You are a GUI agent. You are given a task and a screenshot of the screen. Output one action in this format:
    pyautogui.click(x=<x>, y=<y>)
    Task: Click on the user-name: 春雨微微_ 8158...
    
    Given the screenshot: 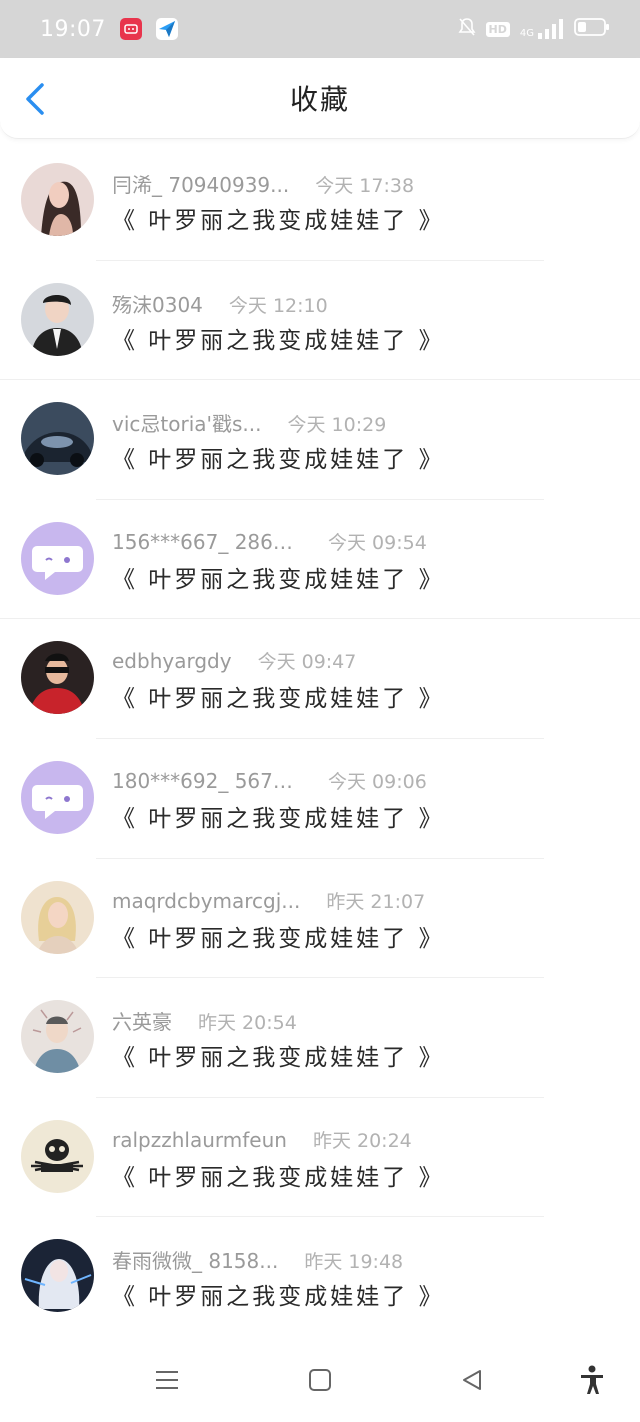 What is the action you would take?
    pyautogui.click(x=195, y=1259)
    